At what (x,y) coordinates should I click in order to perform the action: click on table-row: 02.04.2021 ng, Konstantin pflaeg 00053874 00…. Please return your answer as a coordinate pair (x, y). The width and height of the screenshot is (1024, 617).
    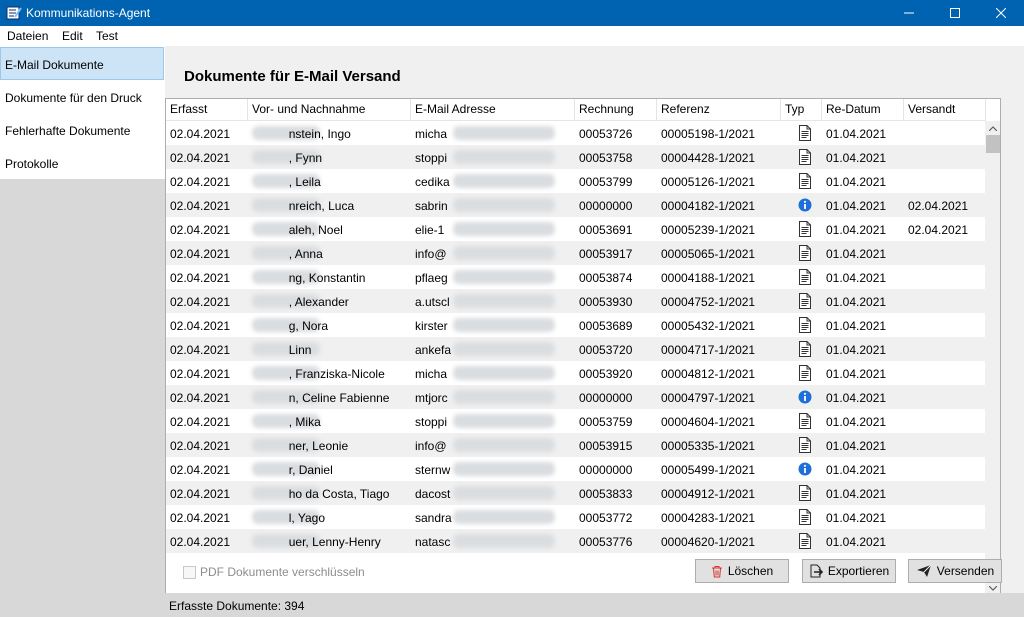
    Looking at the image, I should click on (576, 277).